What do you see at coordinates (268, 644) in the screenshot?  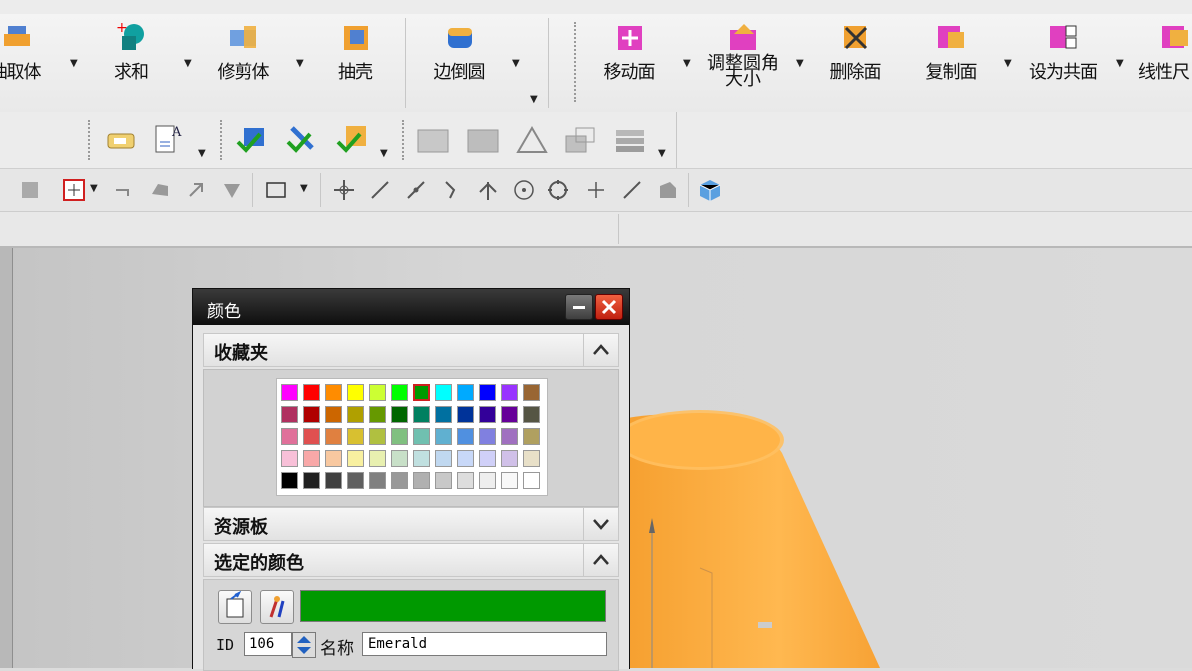 I see `color-id-input: 106` at bounding box center [268, 644].